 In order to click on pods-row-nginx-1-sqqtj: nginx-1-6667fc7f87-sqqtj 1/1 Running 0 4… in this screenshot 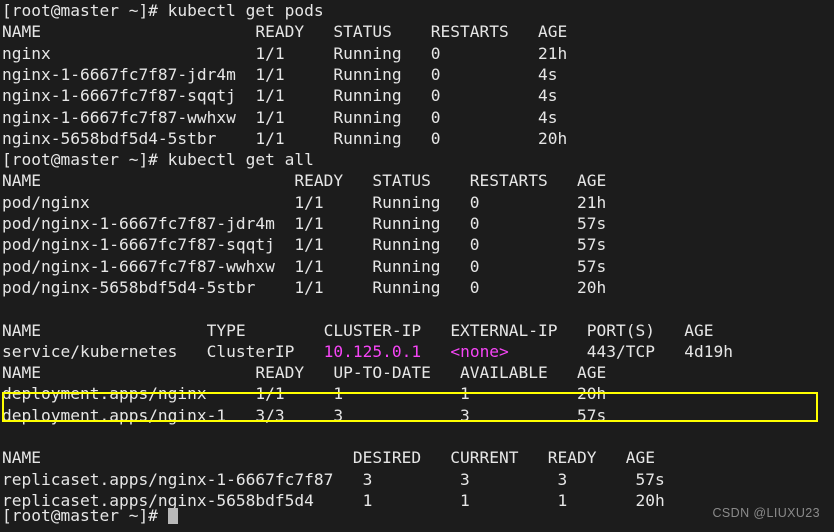, I will do `click(280, 96)`.